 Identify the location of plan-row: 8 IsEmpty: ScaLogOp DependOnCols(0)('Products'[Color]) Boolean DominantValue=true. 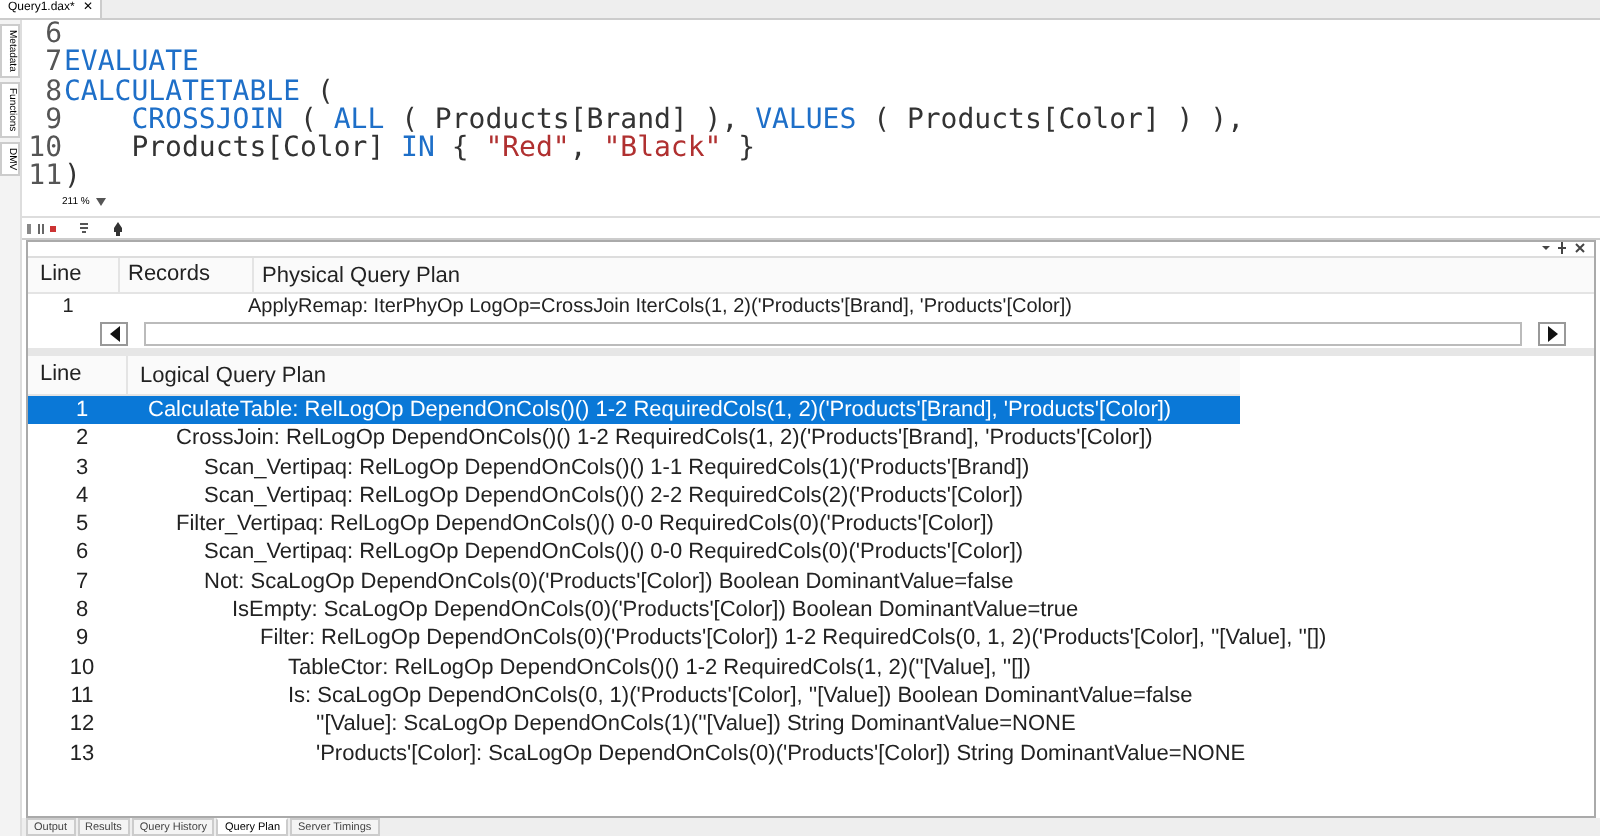
(811, 610).